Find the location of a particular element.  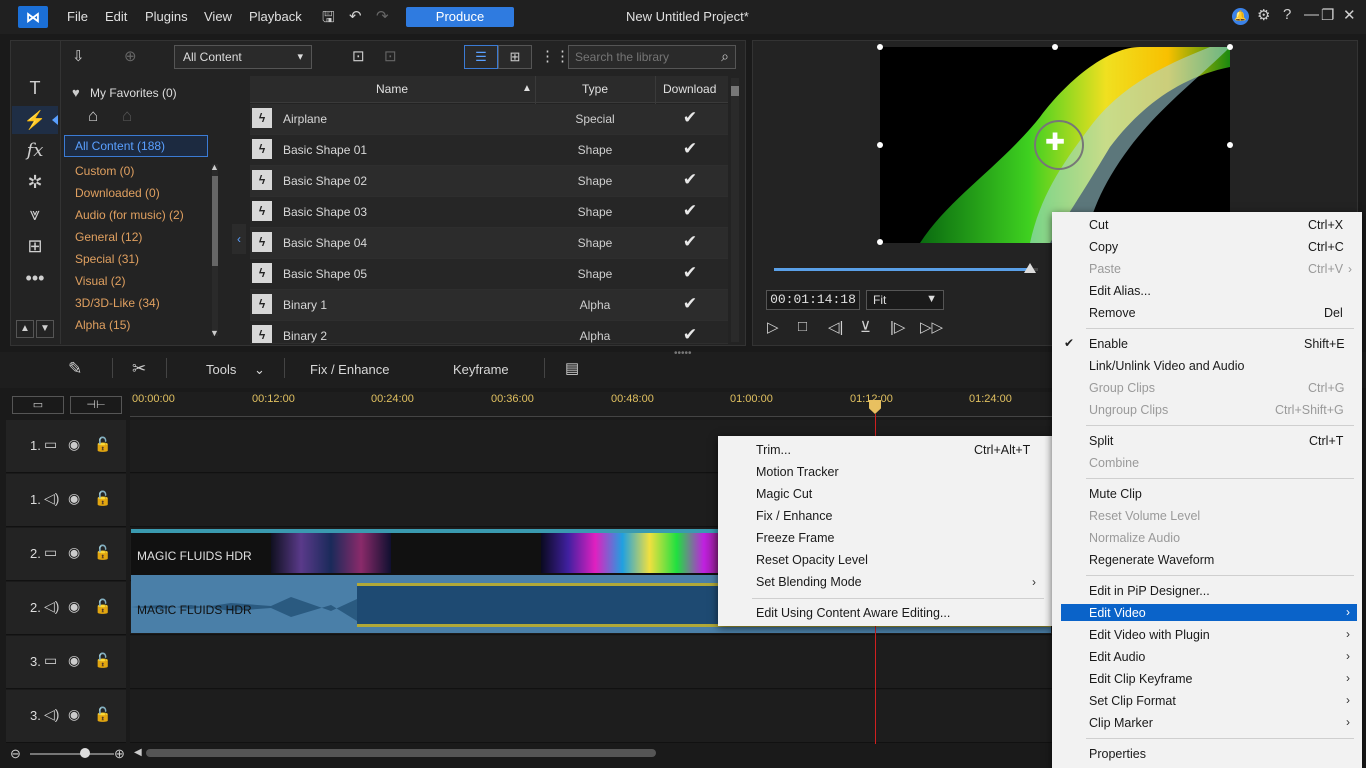

menu-item-split: Split is located at coordinates (1101, 441).